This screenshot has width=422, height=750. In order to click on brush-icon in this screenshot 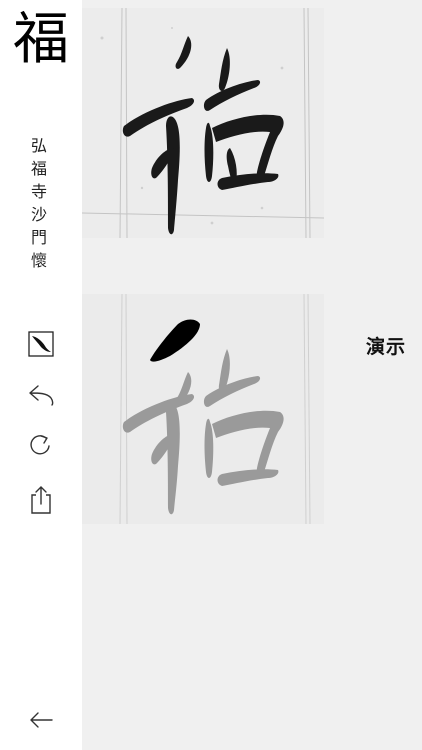, I will do `click(41, 344)`.